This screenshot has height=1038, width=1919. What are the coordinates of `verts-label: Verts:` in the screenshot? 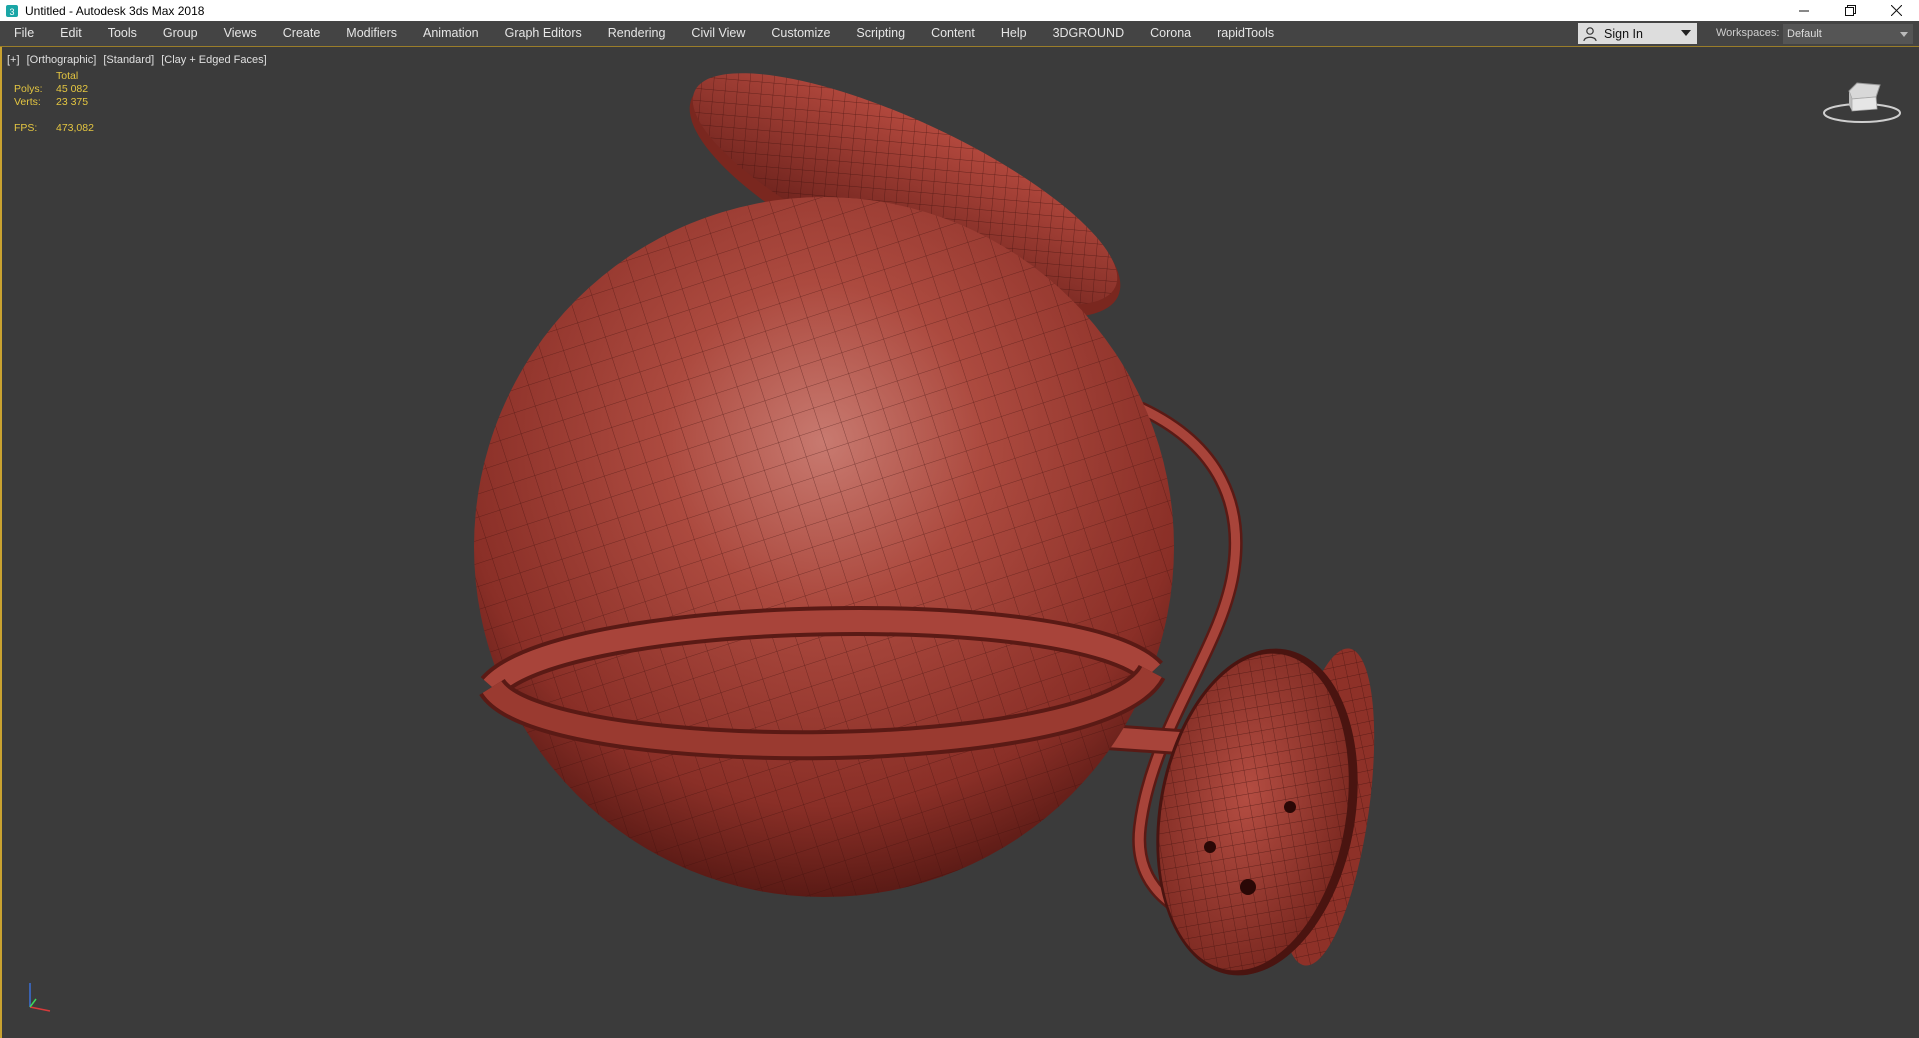 It's located at (27, 102).